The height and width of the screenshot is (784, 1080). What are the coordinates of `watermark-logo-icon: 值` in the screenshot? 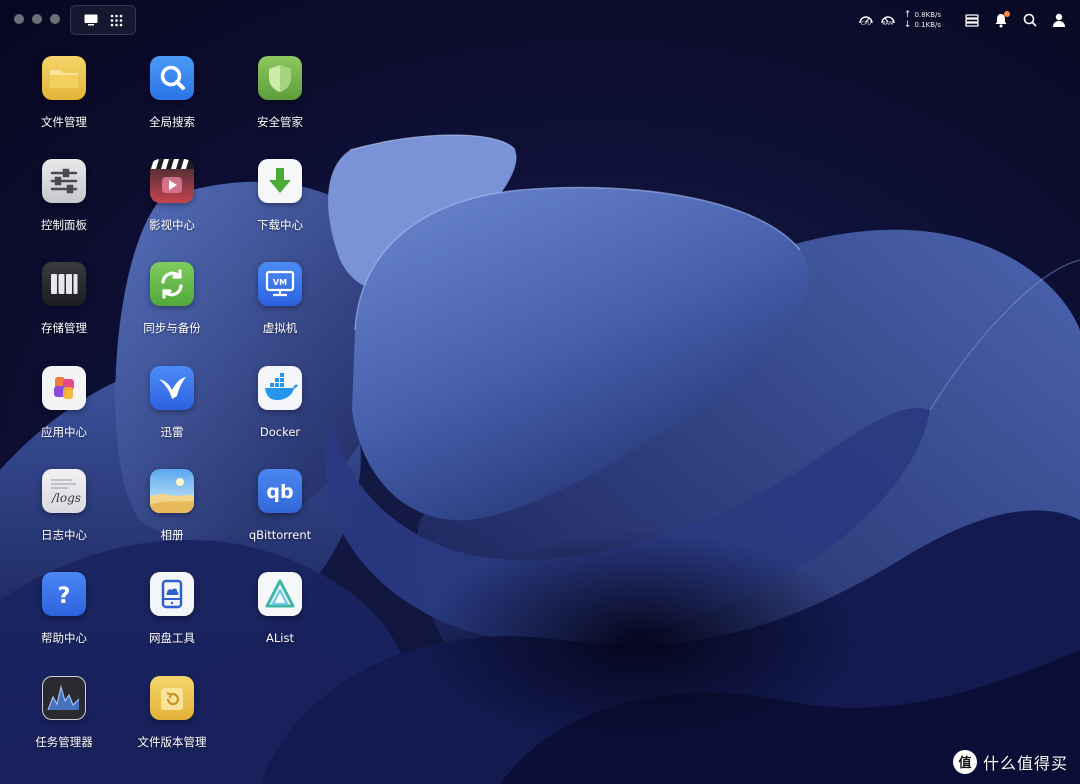 It's located at (964, 762).